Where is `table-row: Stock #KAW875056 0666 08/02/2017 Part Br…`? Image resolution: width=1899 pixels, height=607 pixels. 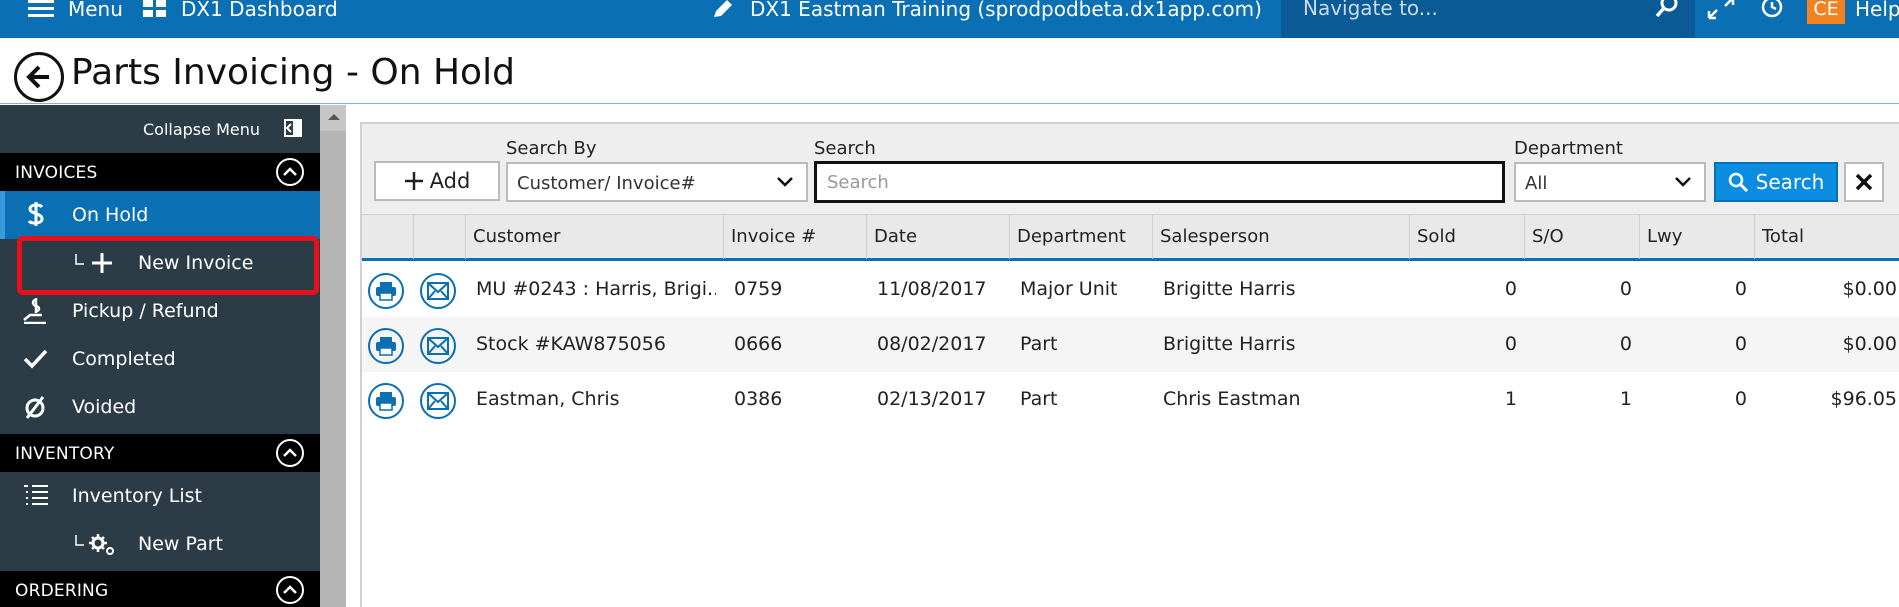 table-row: Stock #KAW875056 0666 08/02/2017 Part Br… is located at coordinates (1130, 344).